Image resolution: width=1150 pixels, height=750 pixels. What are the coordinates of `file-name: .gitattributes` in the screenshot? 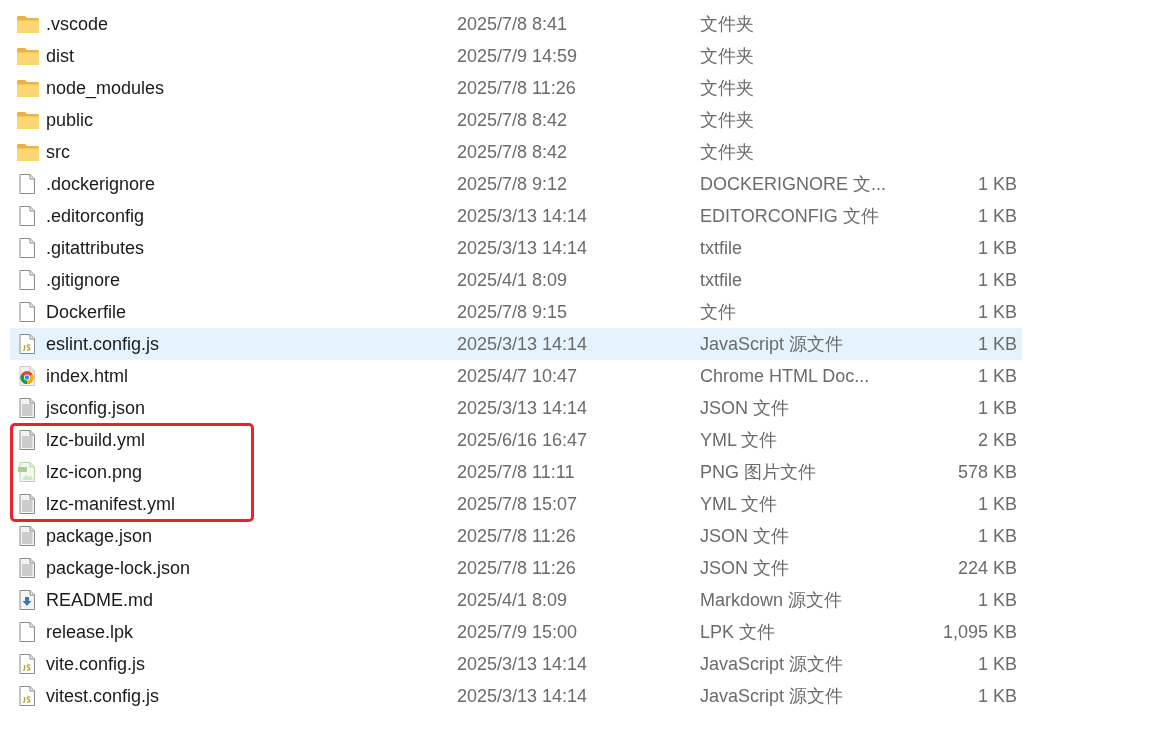 It's located at (95, 248).